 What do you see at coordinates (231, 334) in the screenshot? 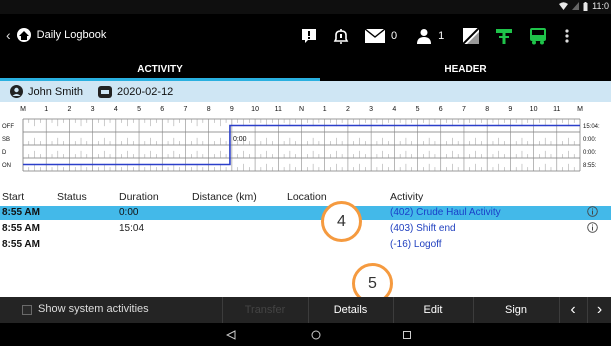
I see `nav-back-icon` at bounding box center [231, 334].